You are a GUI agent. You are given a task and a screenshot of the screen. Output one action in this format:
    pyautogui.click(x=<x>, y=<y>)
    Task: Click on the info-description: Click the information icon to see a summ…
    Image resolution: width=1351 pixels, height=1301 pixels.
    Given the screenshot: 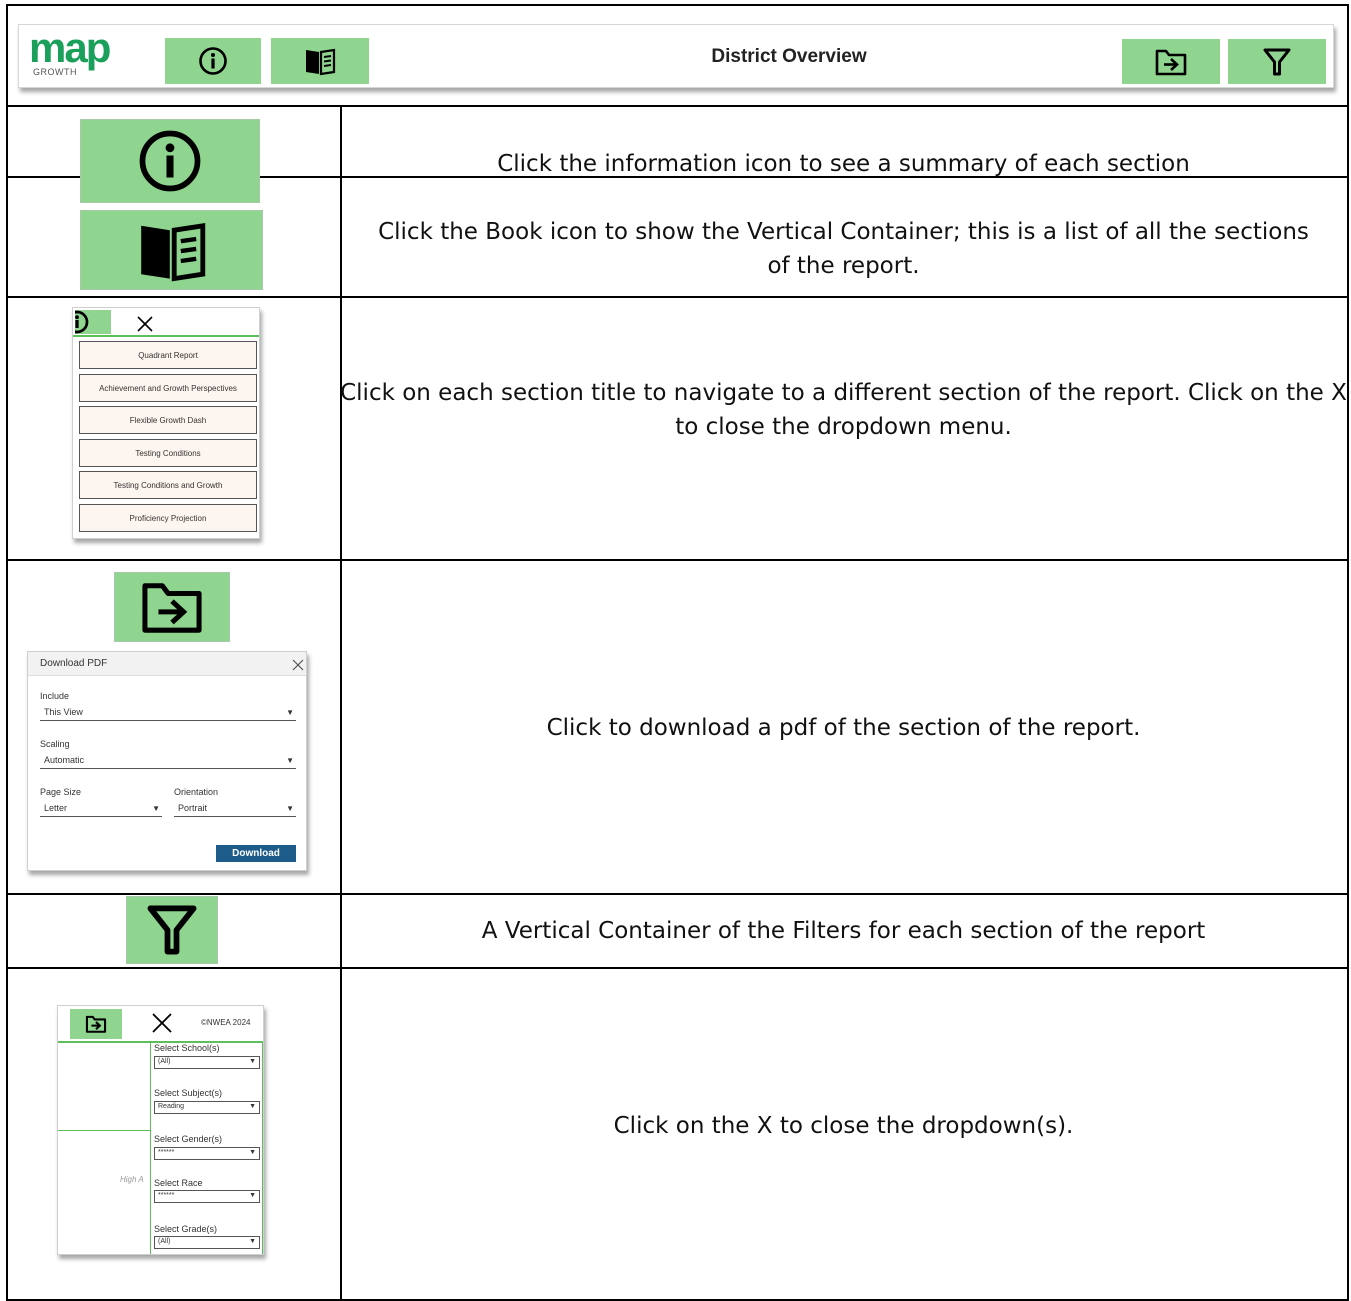 What is the action you would take?
    pyautogui.click(x=843, y=164)
    